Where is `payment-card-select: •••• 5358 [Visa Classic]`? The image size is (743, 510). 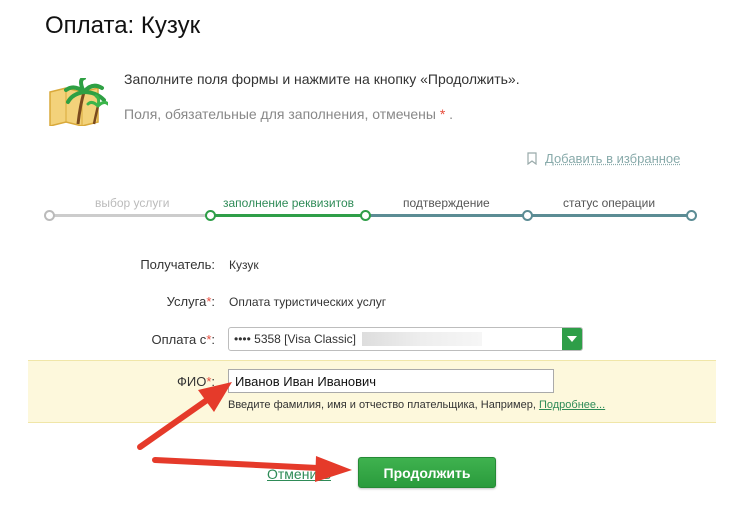 payment-card-select: •••• 5358 [Visa Classic] is located at coordinates (405, 339).